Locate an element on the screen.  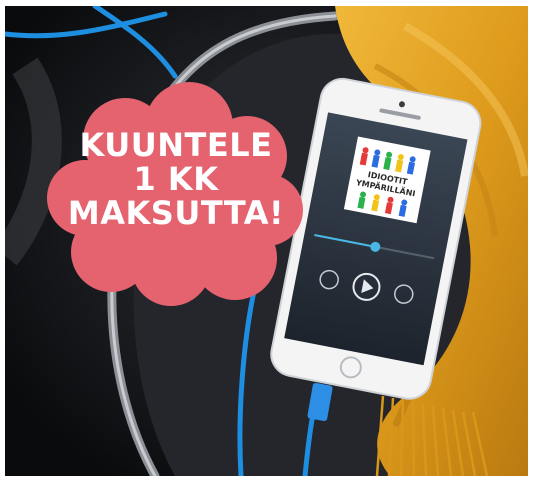
promo-text: KUUNTELE 1 KK MAKSUTTA! is located at coordinates (176, 179).